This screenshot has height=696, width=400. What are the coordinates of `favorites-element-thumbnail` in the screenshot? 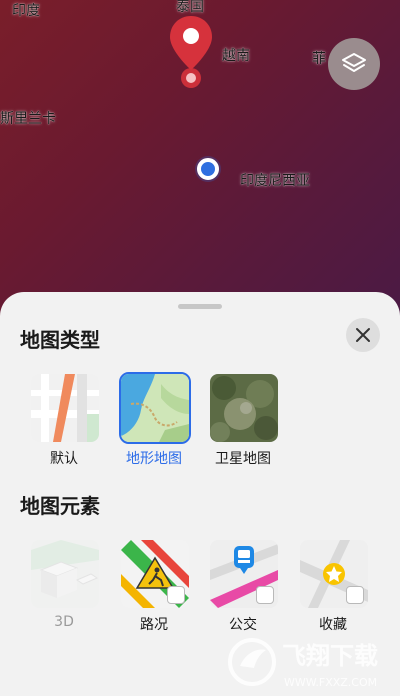 It's located at (334, 574).